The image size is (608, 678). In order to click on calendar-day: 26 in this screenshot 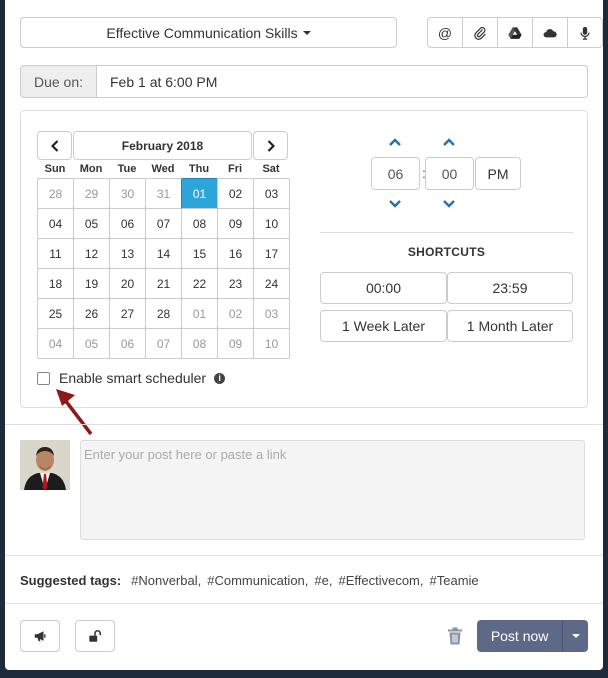, I will do `click(91, 313)`.